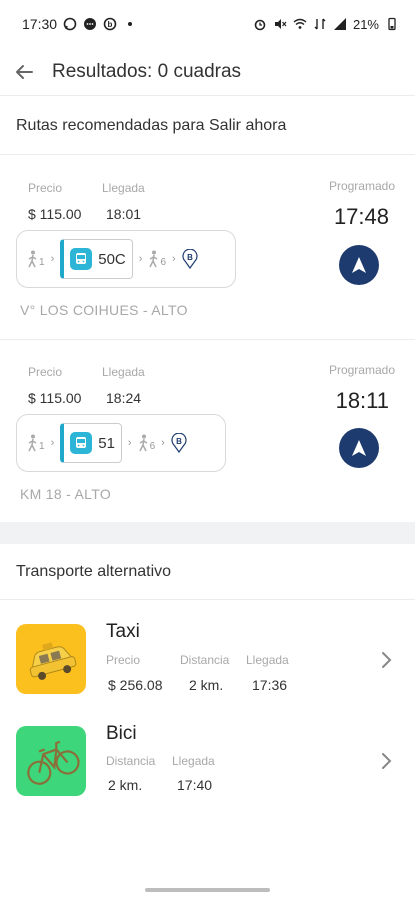  I want to click on status-left: 17:30 b, so click(79, 24).